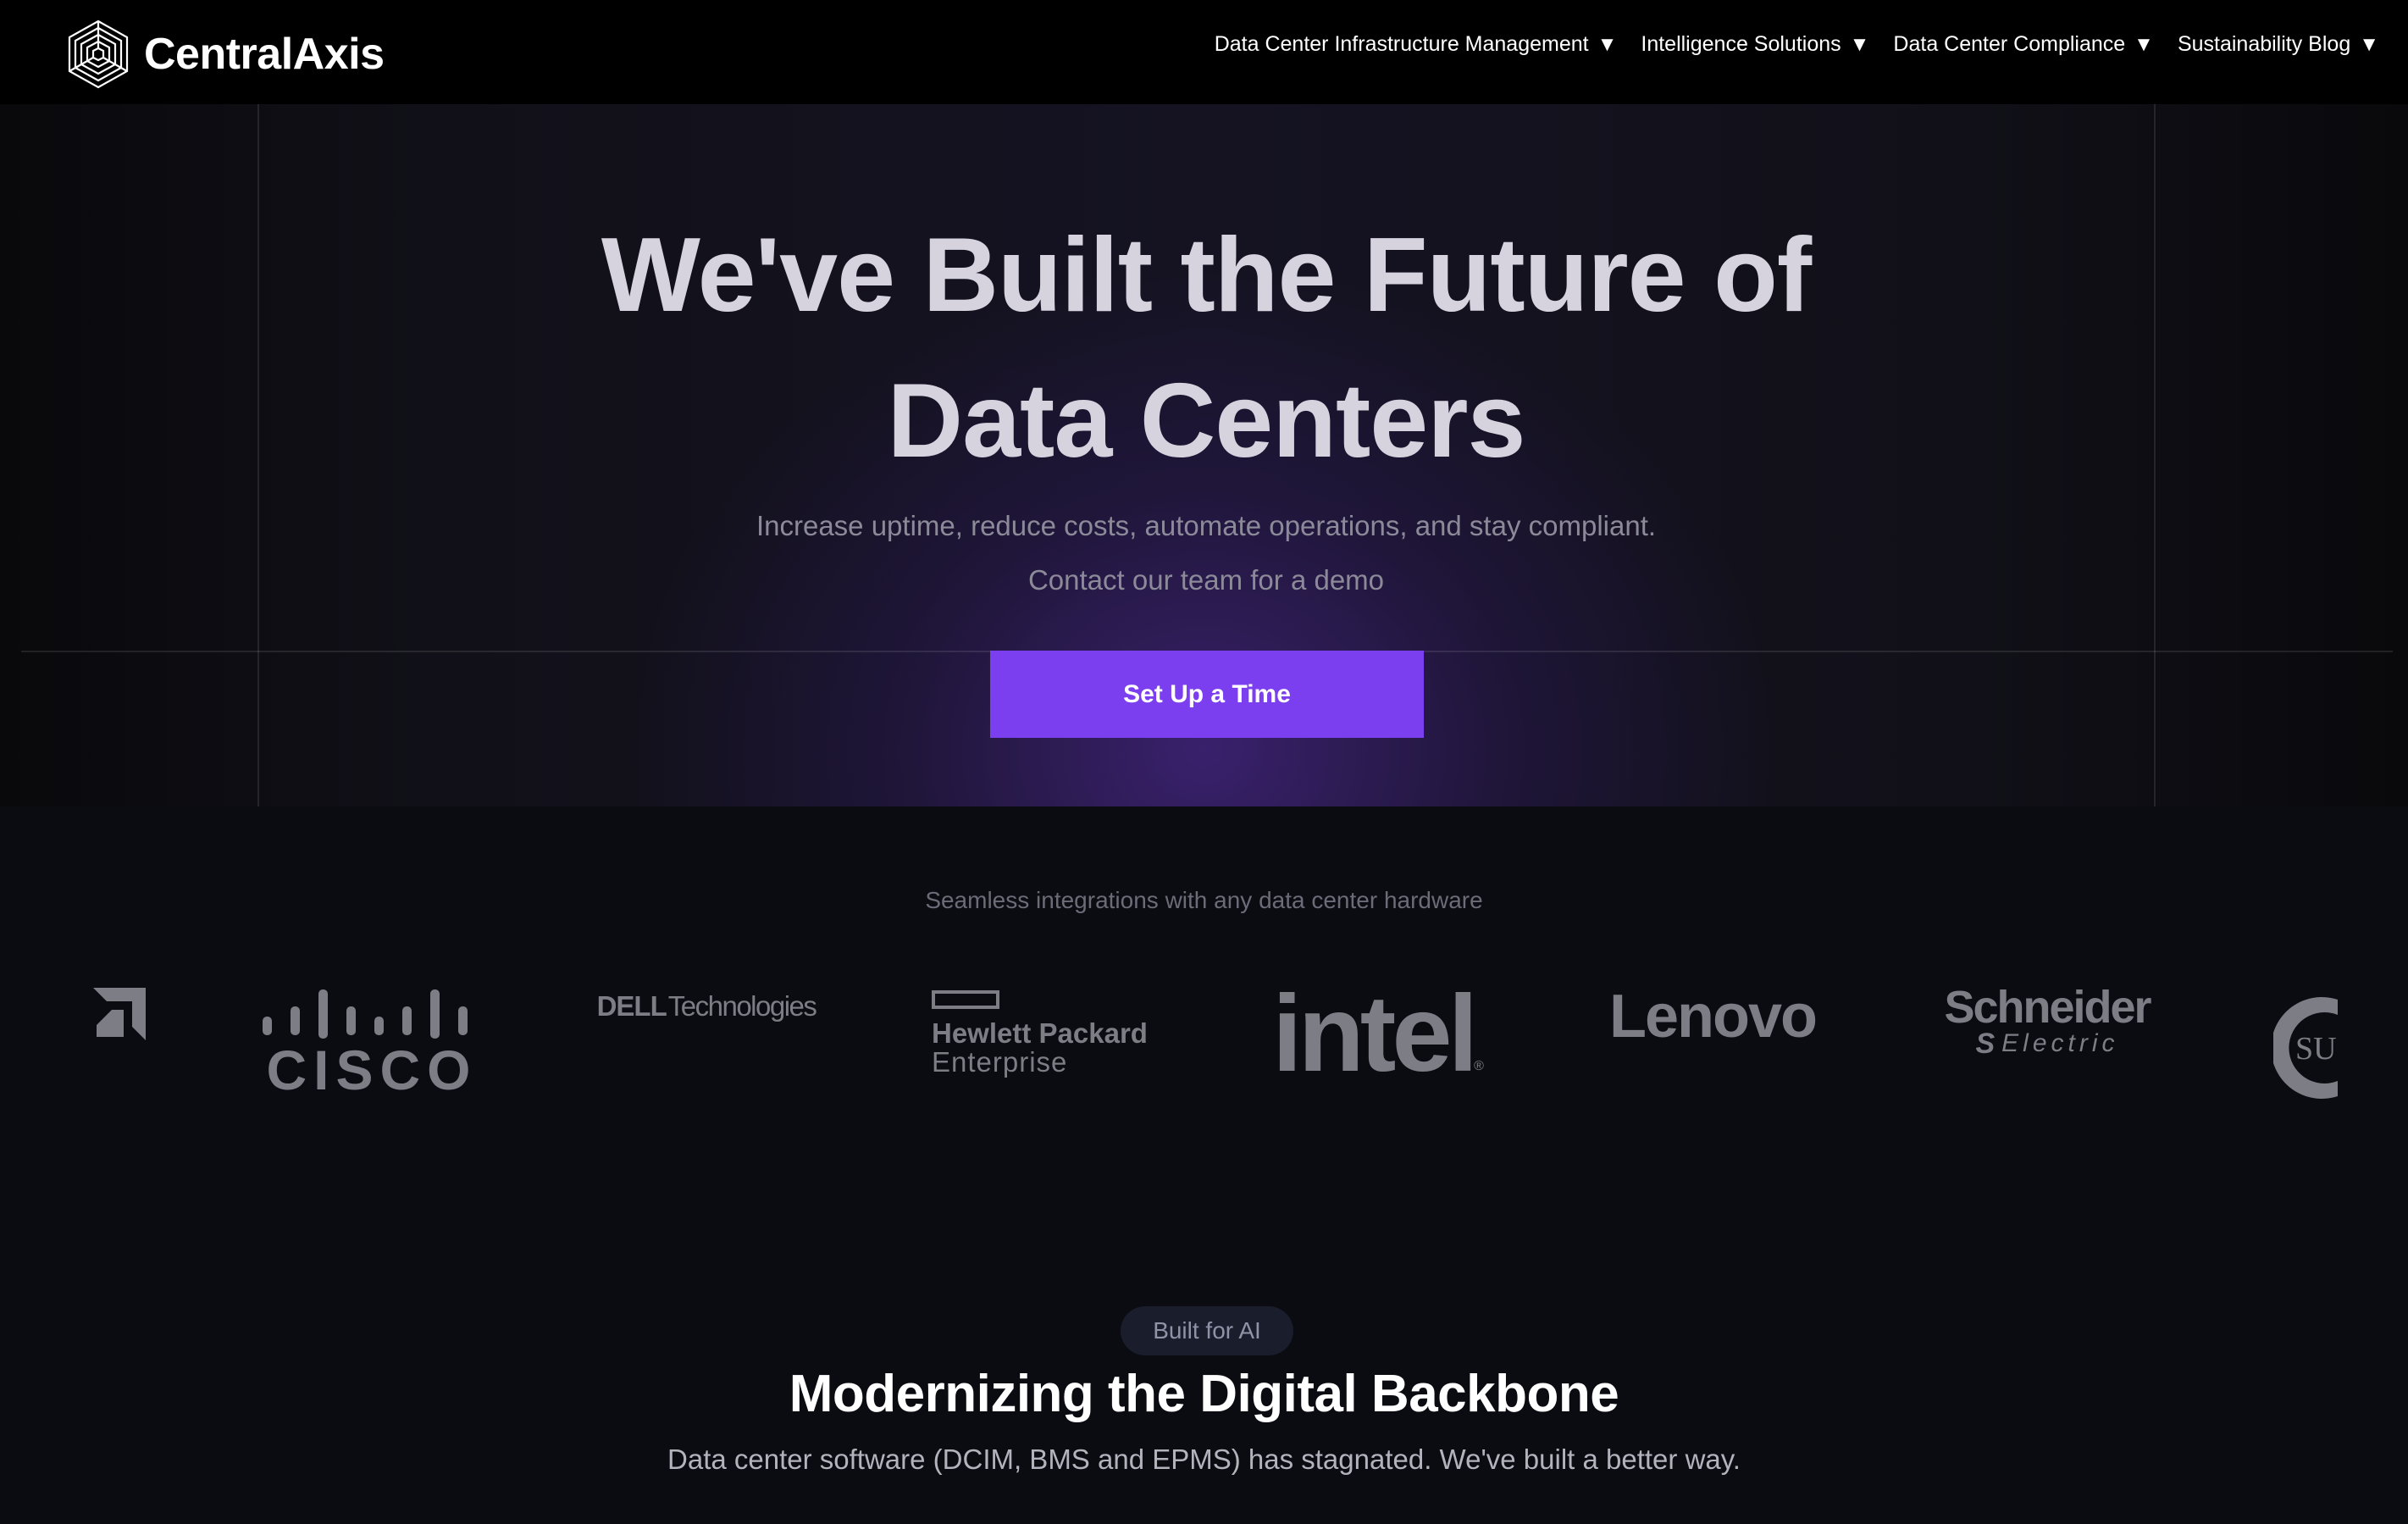 The width and height of the screenshot is (2408, 1524). Describe the element at coordinates (1741, 44) in the screenshot. I see `menu-item-label: Intelligence Solutions` at that location.